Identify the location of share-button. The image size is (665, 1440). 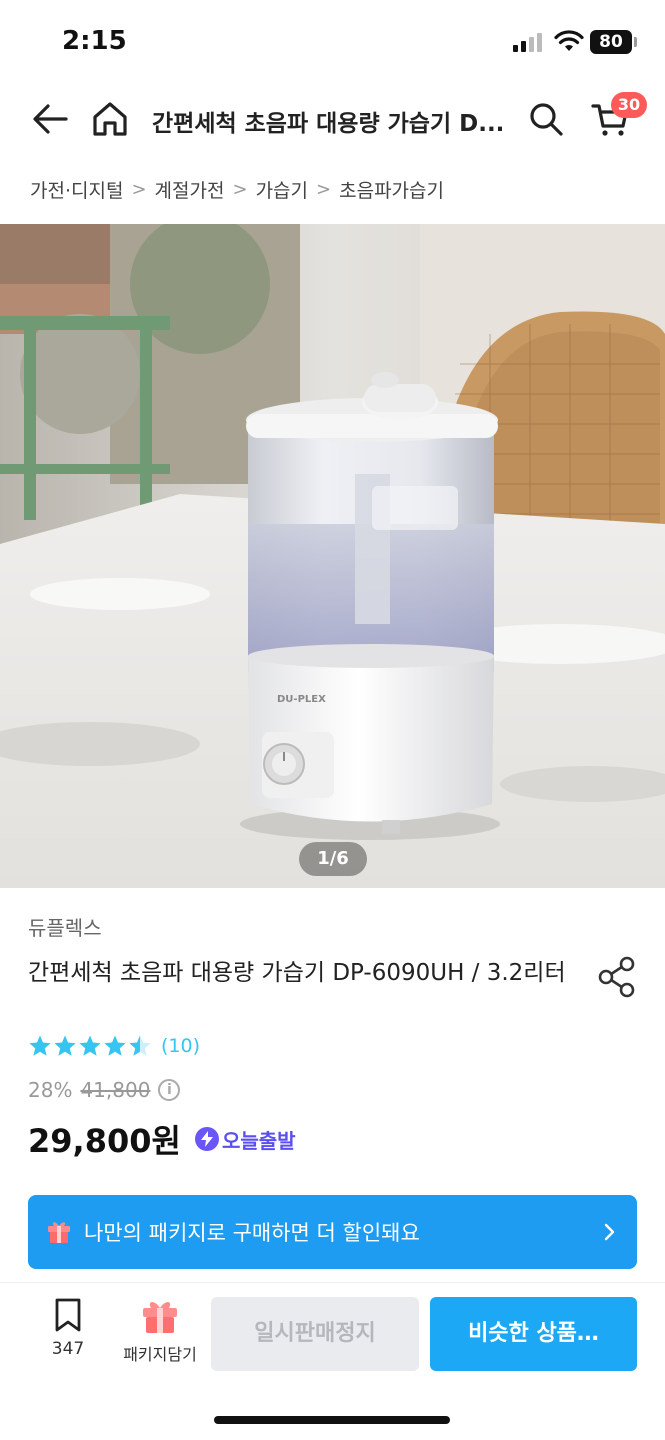
(617, 977).